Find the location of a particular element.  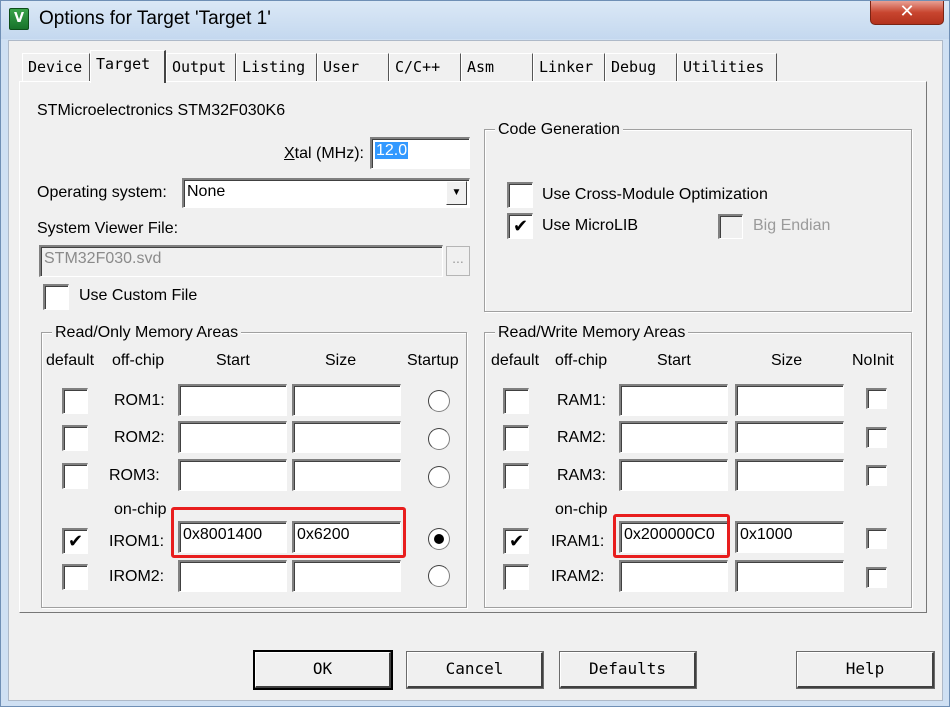

irom2-label: IROM2: is located at coordinates (137, 576).